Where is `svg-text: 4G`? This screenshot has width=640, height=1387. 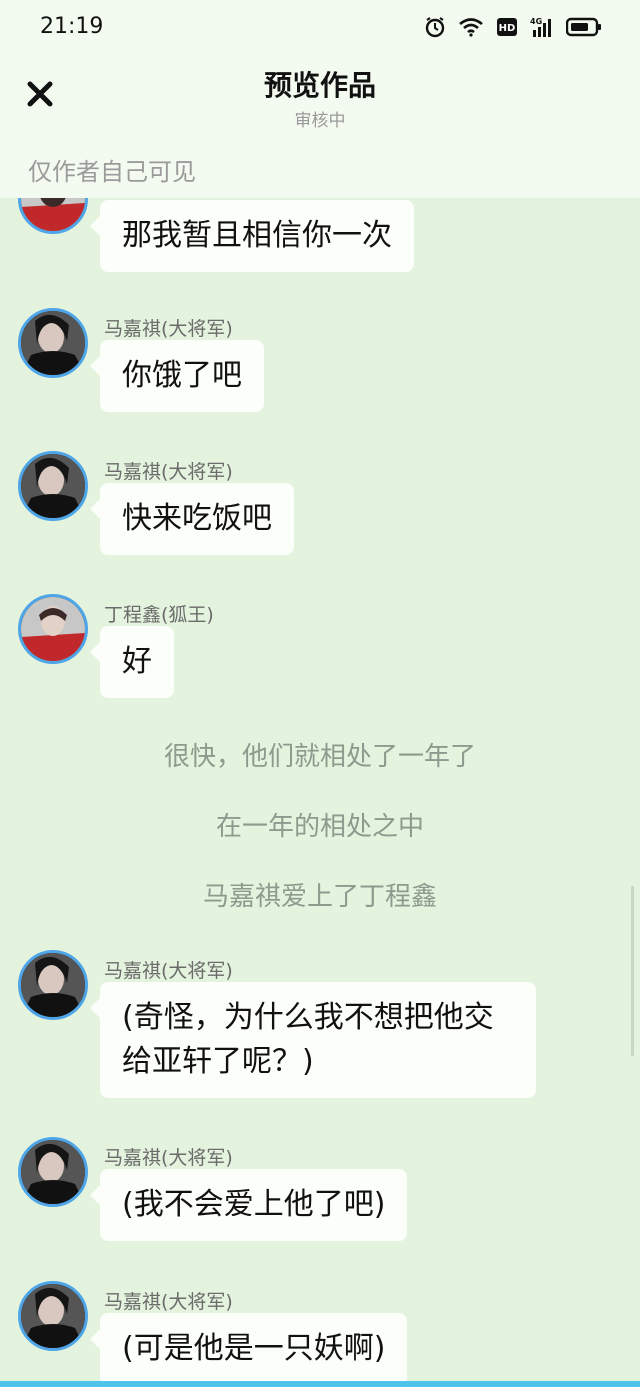 svg-text: 4G is located at coordinates (536, 21).